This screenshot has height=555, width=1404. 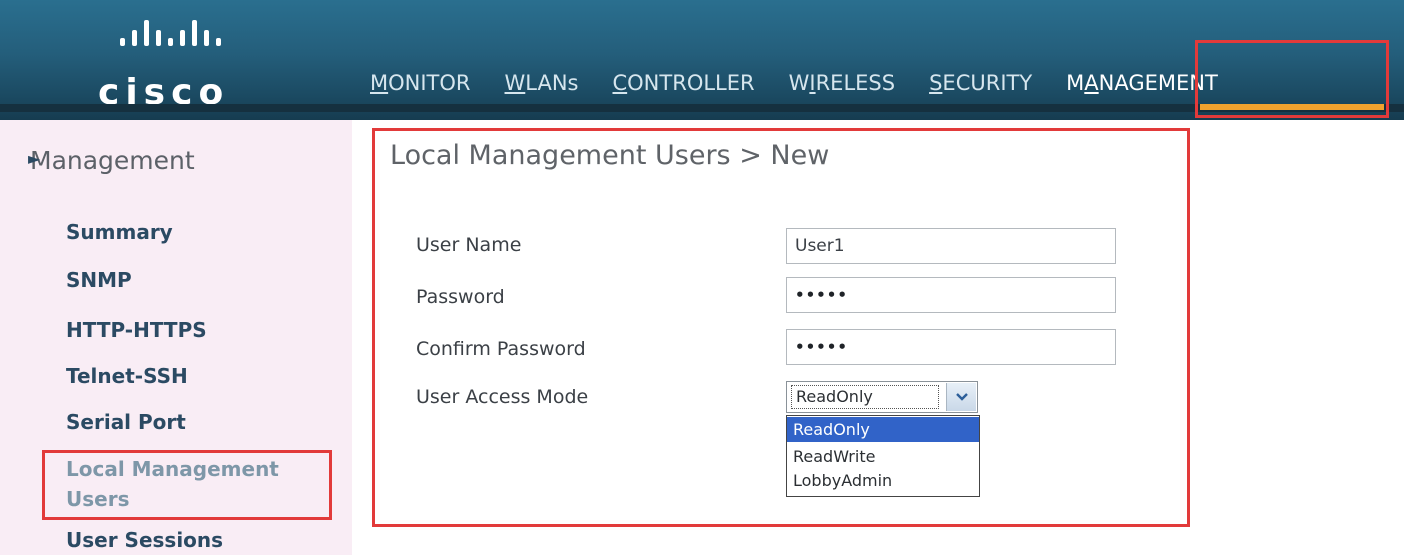 What do you see at coordinates (144, 540) in the screenshot?
I see `sidebar-item-user-sessions: User Sessions` at bounding box center [144, 540].